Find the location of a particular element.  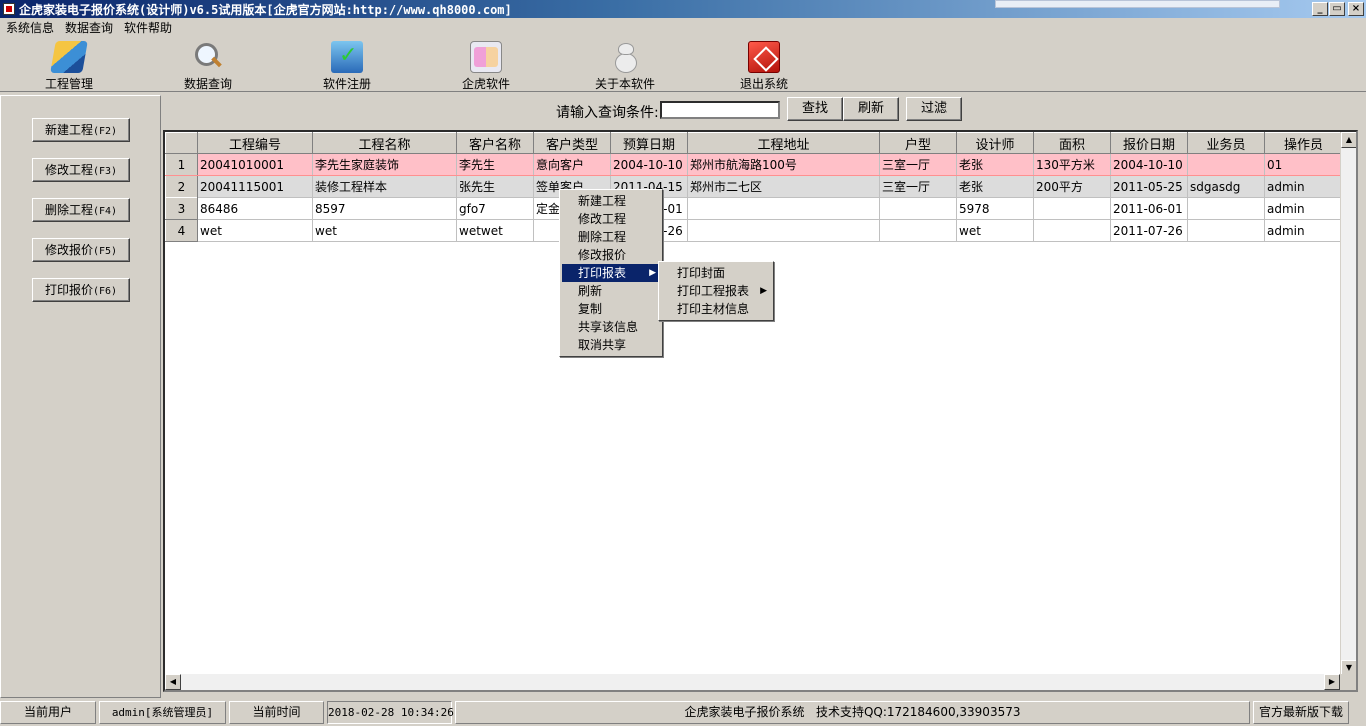

restore-button: ▭ is located at coordinates (1337, 9).